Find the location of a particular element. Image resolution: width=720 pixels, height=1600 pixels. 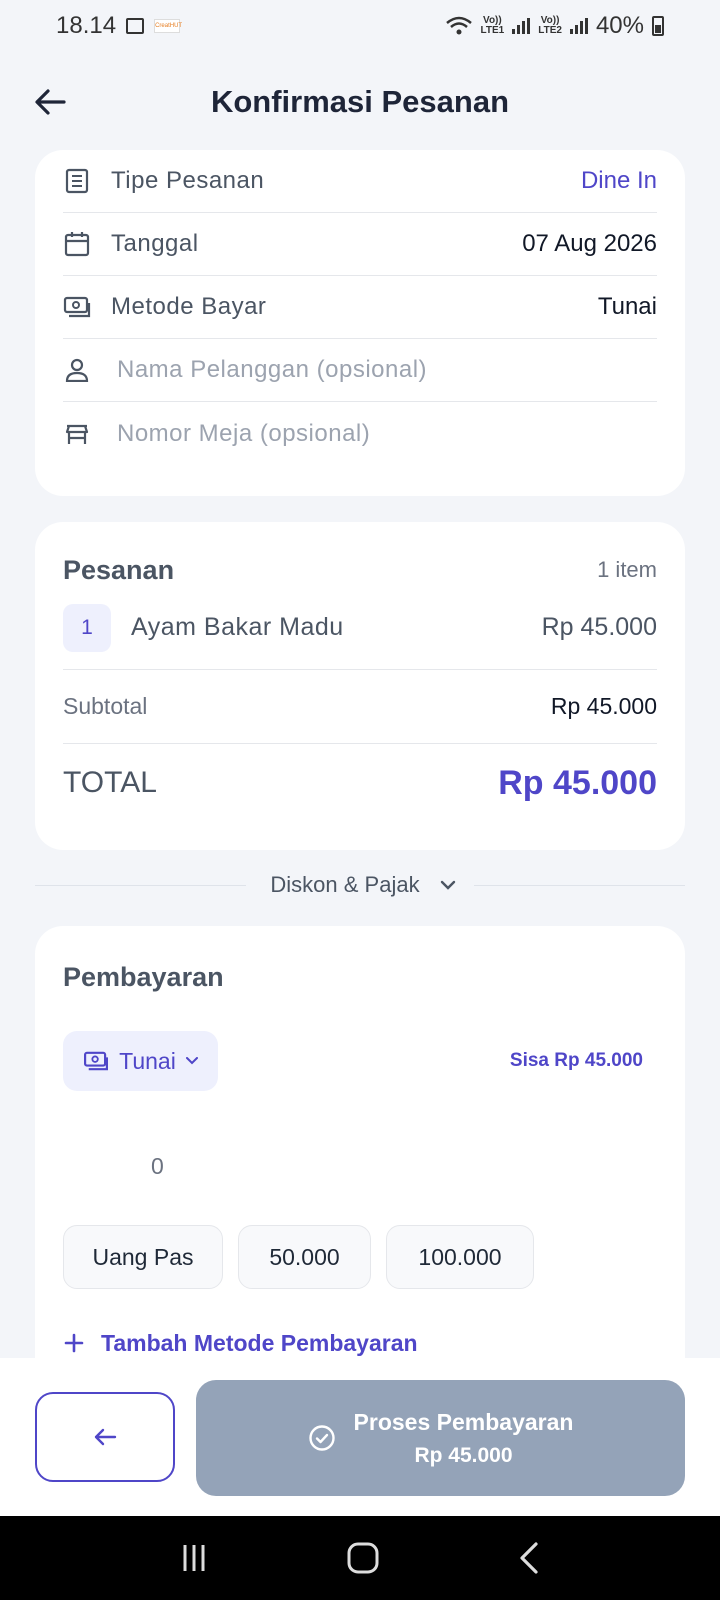

payment-method-label: Metode Bayar is located at coordinates (189, 306).